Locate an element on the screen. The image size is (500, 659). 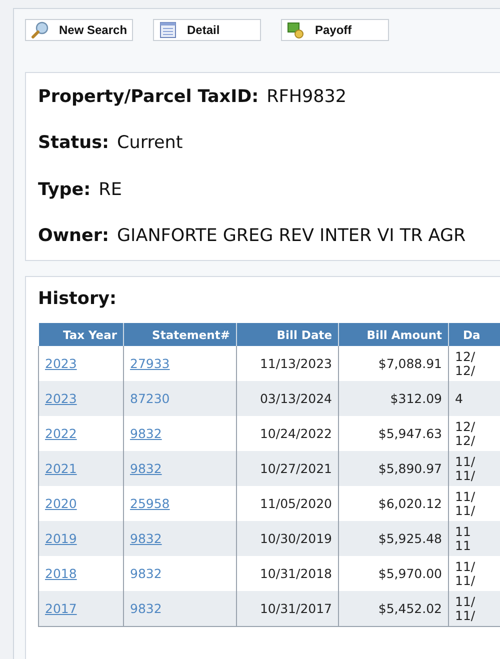
table-cell: $312.09 is located at coordinates (393, 398).